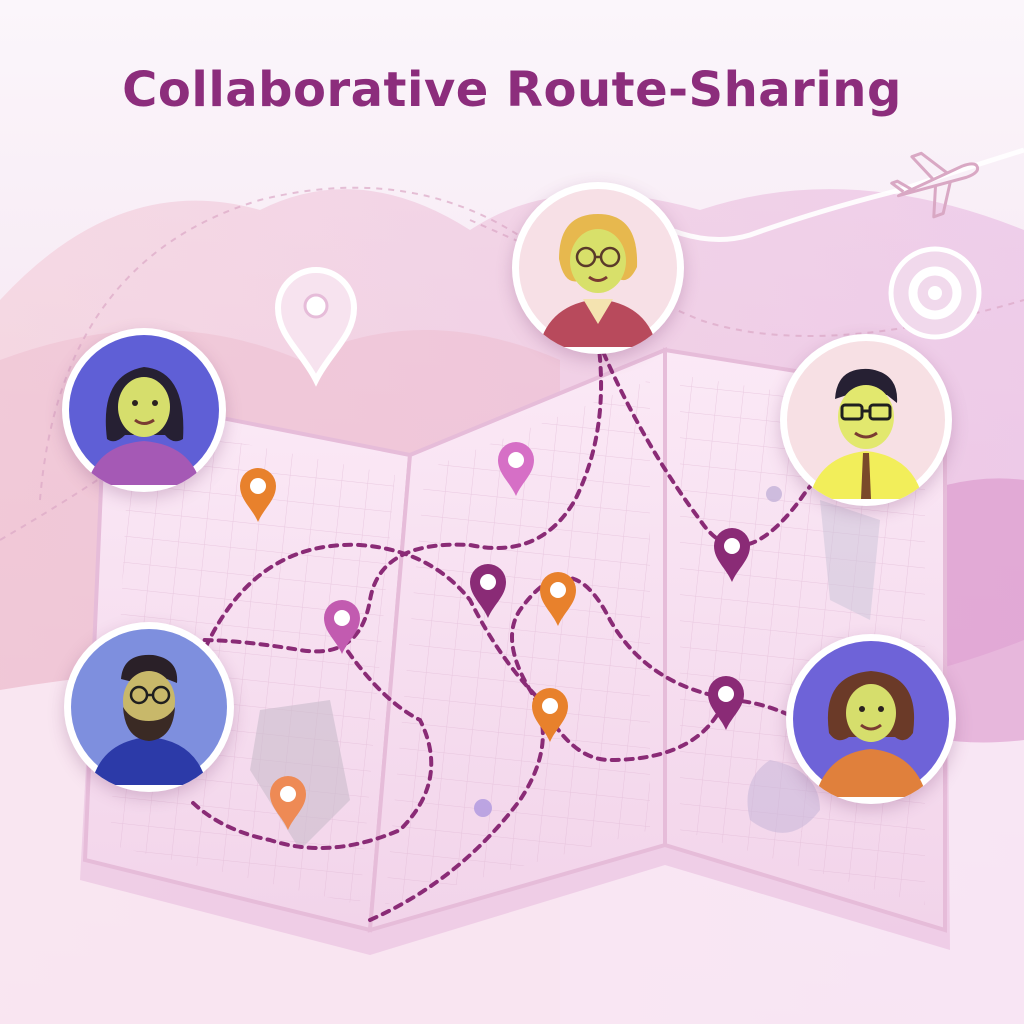 The height and width of the screenshot is (1024, 1024). I want to click on avatar-man-beard, so click(149, 707).